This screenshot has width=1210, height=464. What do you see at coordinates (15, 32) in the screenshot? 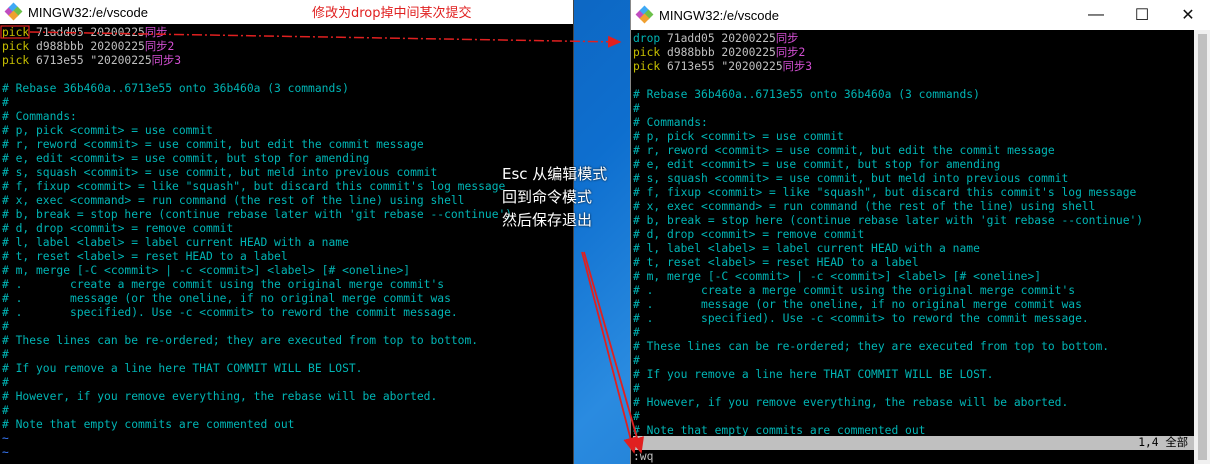
I see `pick-highlight-box` at bounding box center [15, 32].